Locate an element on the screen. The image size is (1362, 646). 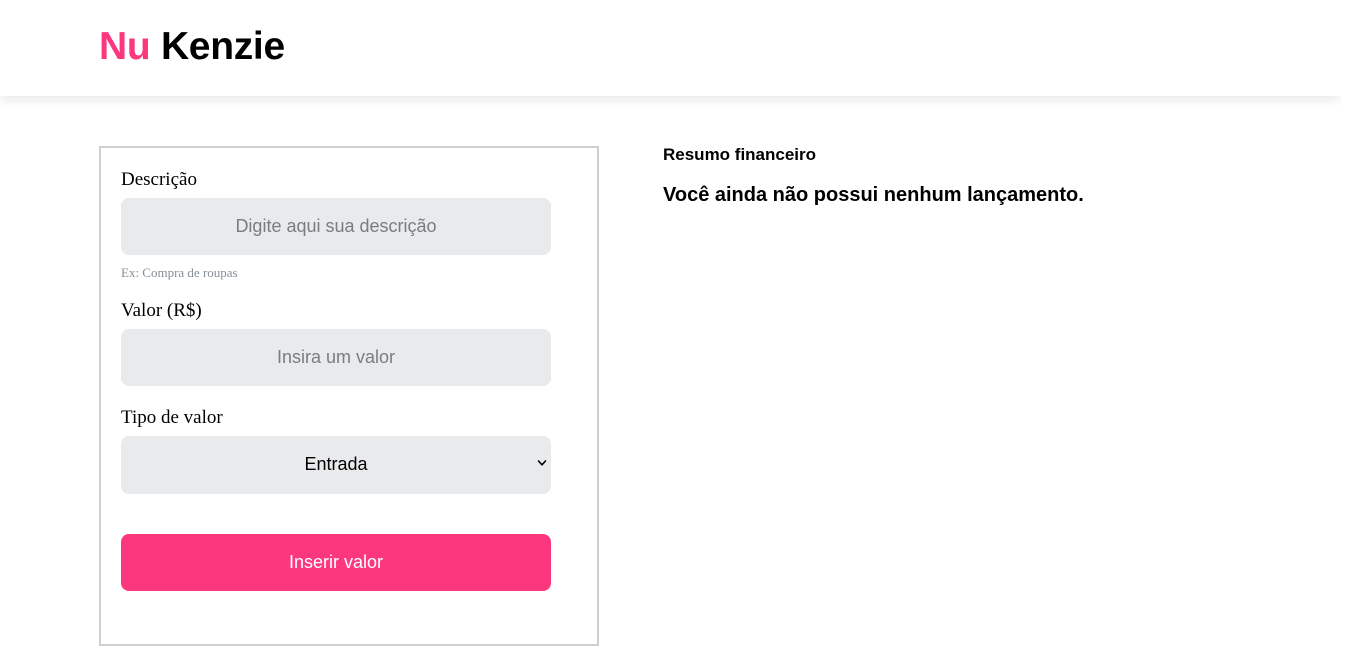
logo-nu: Nu is located at coordinates (125, 46).